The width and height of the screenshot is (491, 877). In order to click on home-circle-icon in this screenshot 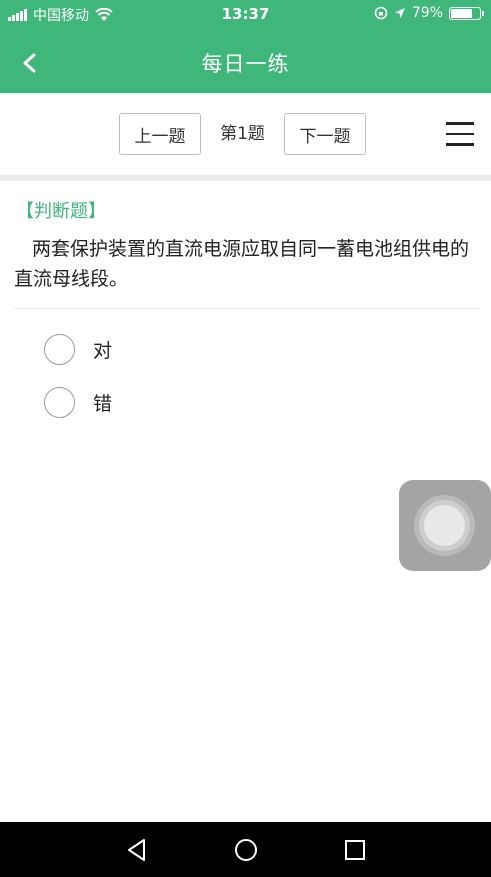, I will do `click(246, 850)`.